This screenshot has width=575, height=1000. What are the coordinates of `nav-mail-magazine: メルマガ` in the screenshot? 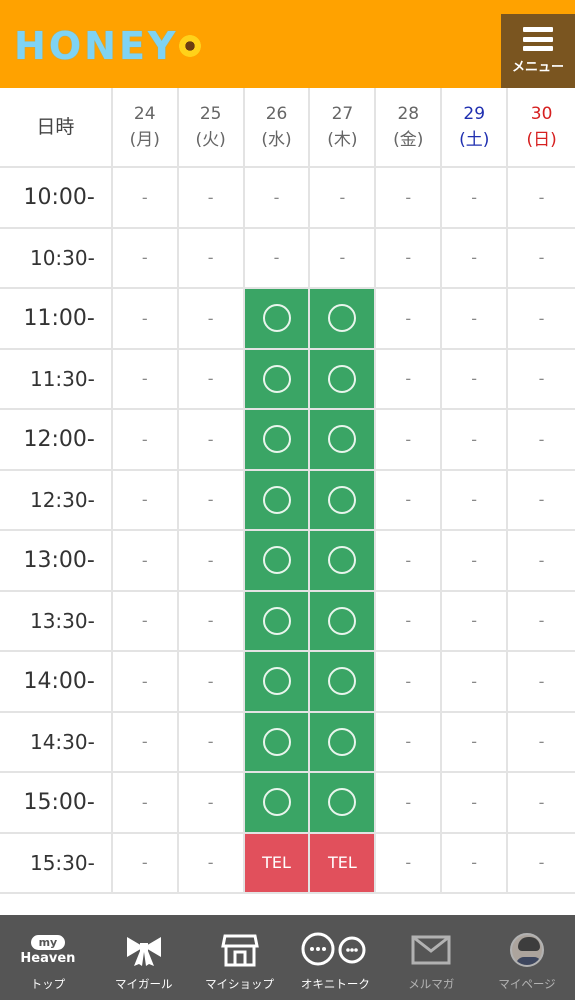 It's located at (431, 957).